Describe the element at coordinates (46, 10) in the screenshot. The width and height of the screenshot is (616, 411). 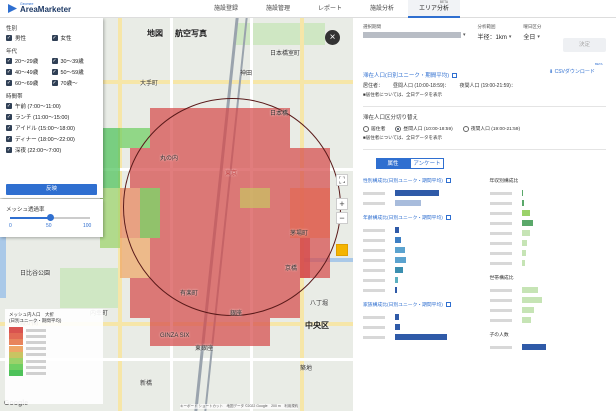
I see `logo-text: AreaMarketer` at that location.